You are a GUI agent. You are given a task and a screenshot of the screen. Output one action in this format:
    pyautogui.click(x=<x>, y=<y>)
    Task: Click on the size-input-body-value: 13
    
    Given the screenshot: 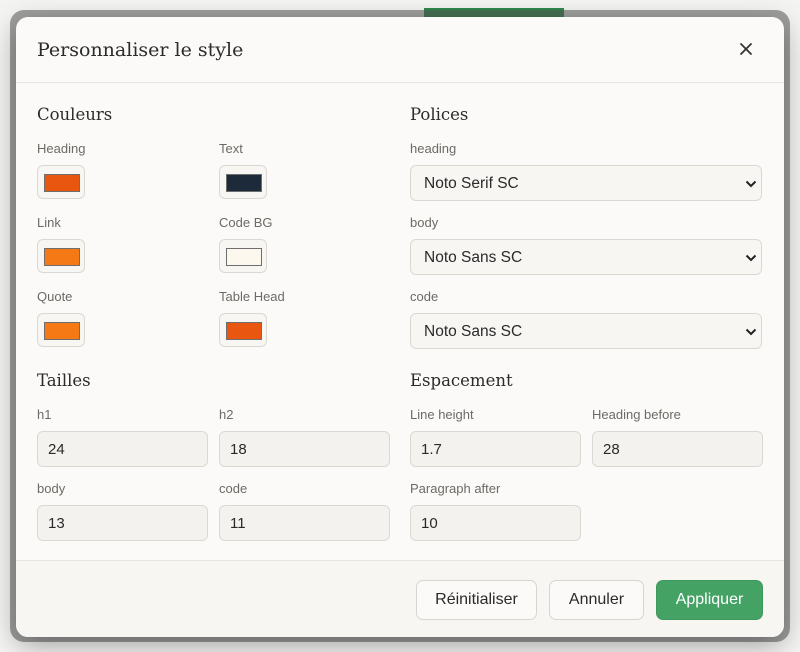 What is the action you would take?
    pyautogui.click(x=56, y=523)
    